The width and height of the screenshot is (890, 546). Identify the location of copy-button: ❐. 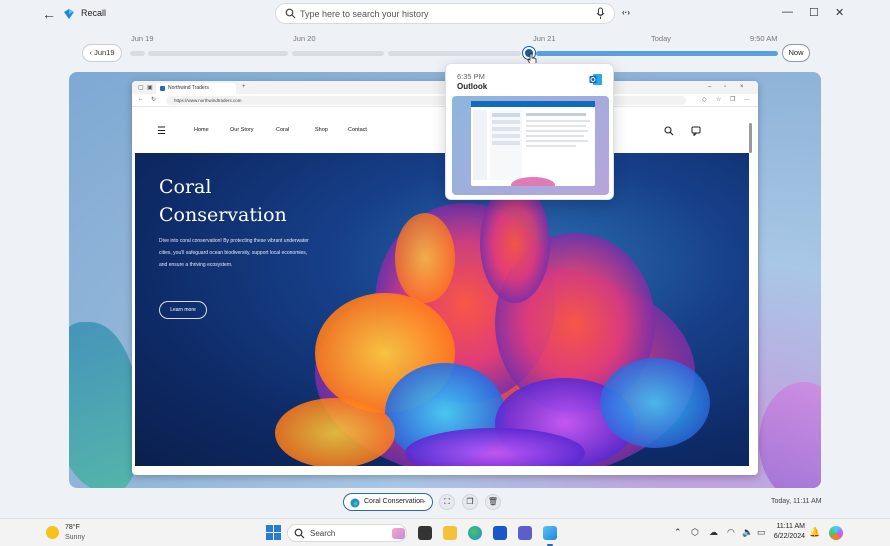
(470, 502).